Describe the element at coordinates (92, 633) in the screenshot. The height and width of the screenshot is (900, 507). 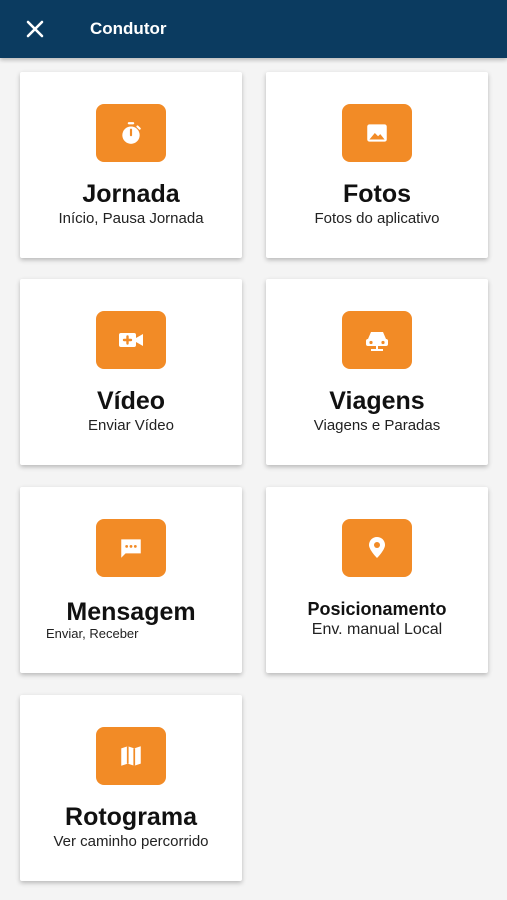
I see `card-subtitle: Enviar, Receber` at that location.